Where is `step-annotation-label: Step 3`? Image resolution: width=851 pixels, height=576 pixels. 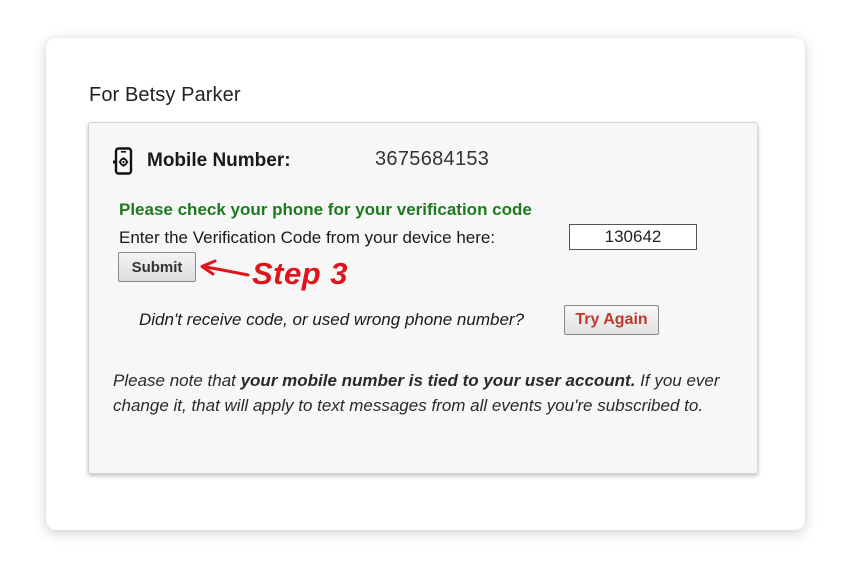 step-annotation-label: Step 3 is located at coordinates (300, 273).